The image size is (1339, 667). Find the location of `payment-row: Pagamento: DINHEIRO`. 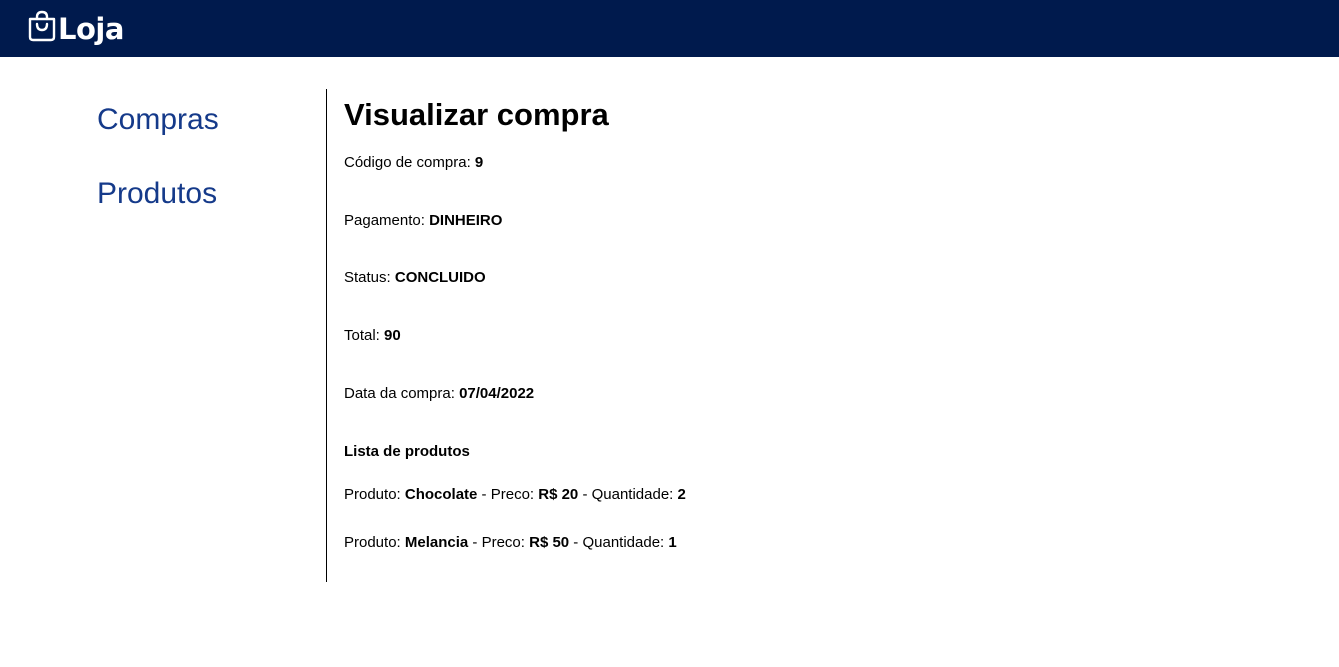

payment-row: Pagamento: DINHEIRO is located at coordinates (423, 220).